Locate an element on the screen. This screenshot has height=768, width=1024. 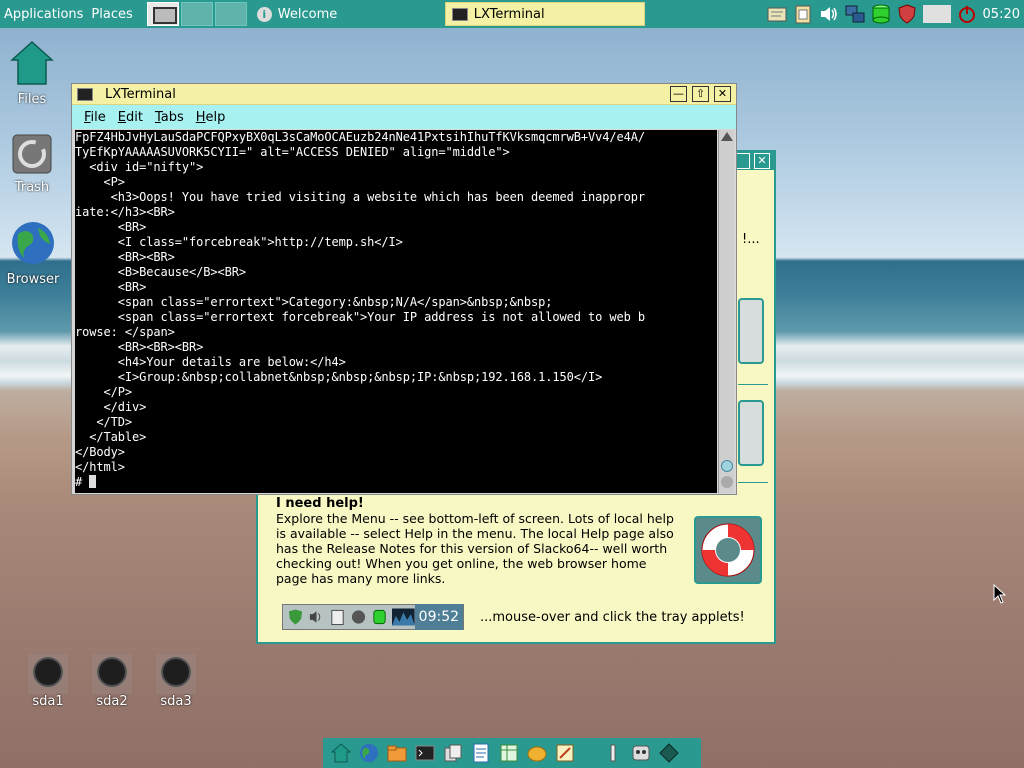
cpu-graph-icon is located at coordinates (403, 617).